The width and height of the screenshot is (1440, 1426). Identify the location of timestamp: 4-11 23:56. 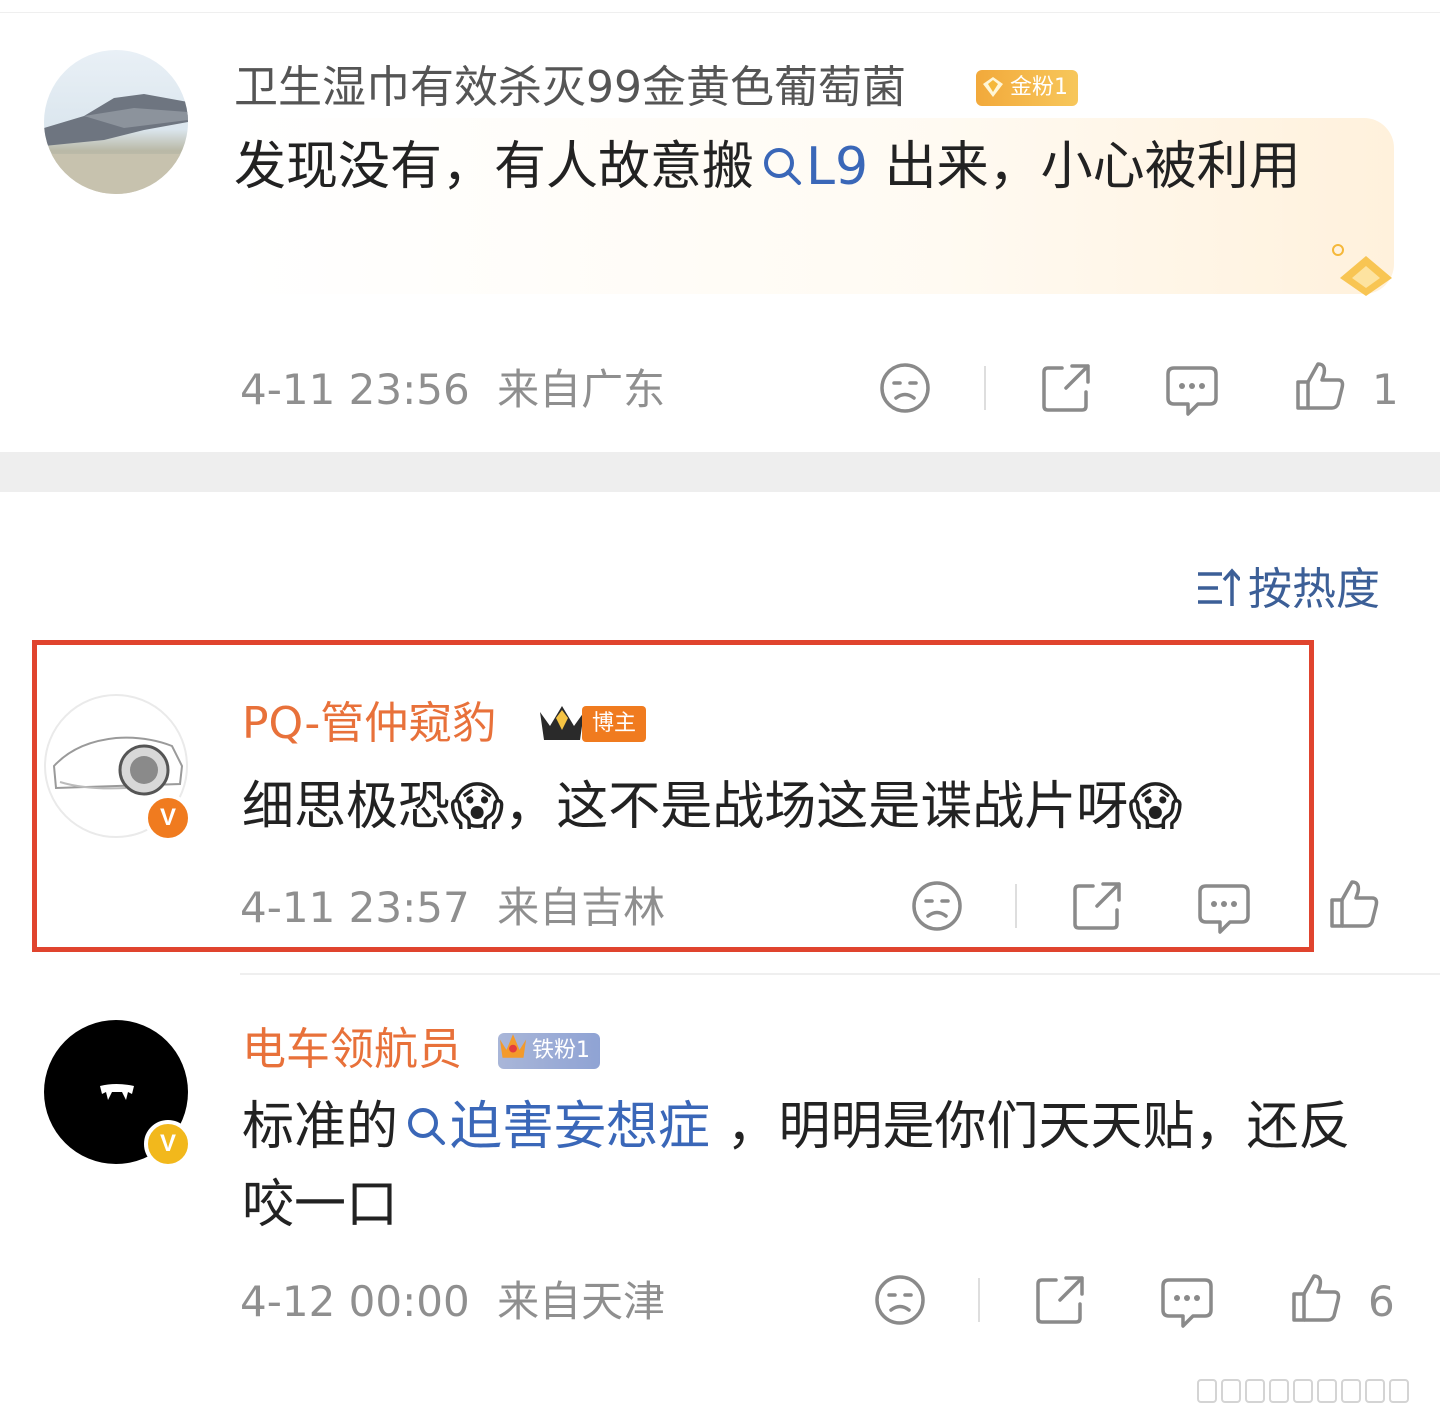
(355, 389).